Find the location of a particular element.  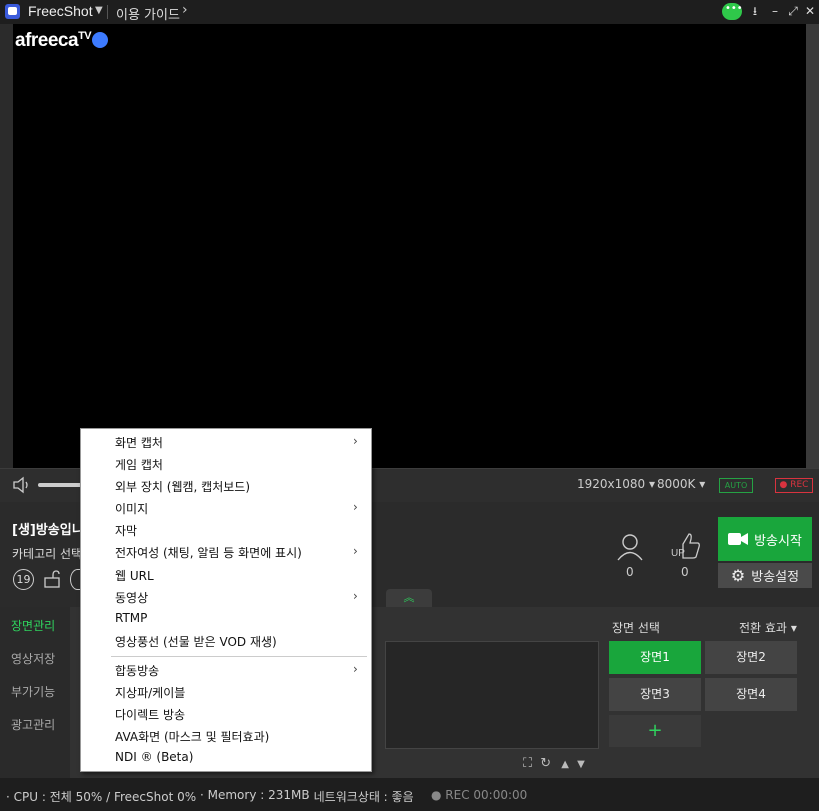

bitrate-select: 8000K ▾ is located at coordinates (681, 484).